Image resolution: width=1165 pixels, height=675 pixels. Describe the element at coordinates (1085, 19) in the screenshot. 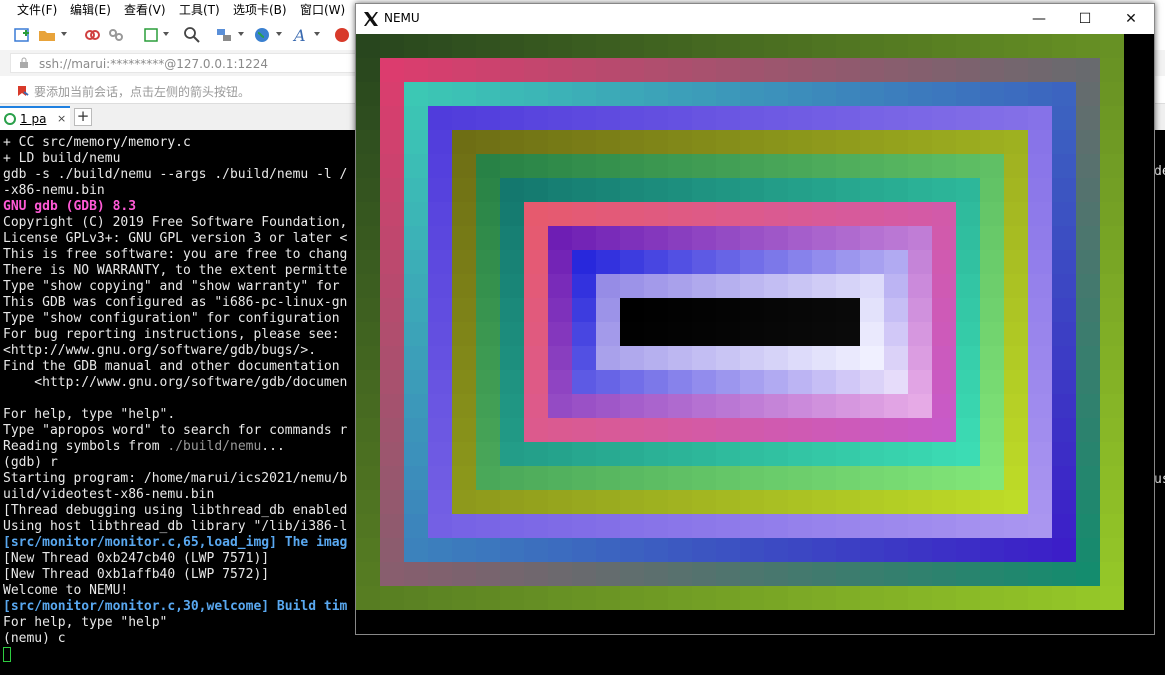

I see `maximize-button: ☐` at that location.